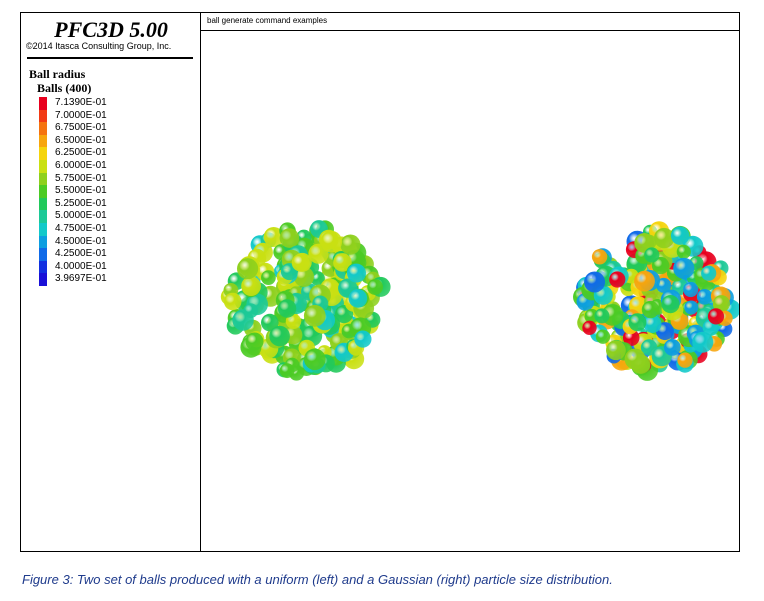  Describe the element at coordinates (81, 153) in the screenshot. I see `legend-value-label: 6.2500E-01` at that location.